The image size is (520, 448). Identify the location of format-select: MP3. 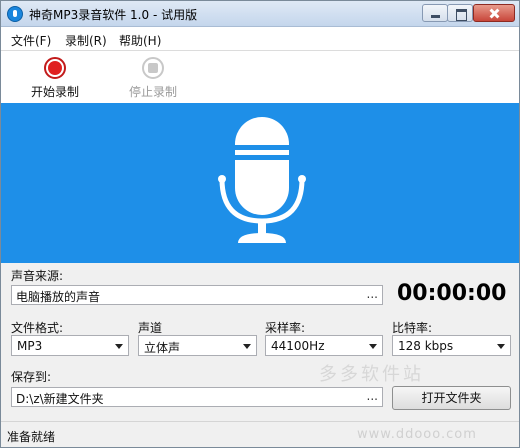
(70, 345).